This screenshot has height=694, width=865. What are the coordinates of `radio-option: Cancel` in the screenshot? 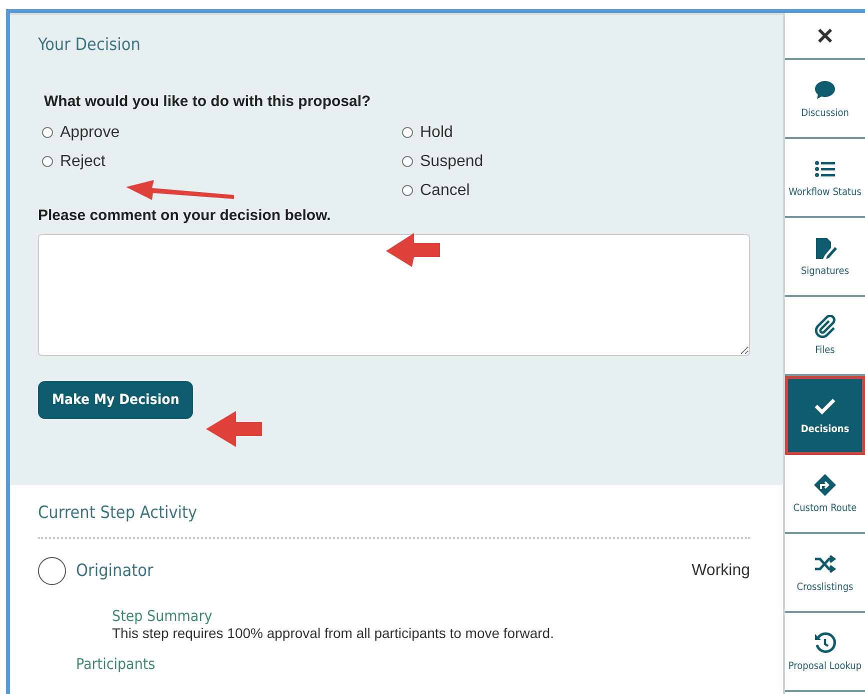 It's located at (502, 190).